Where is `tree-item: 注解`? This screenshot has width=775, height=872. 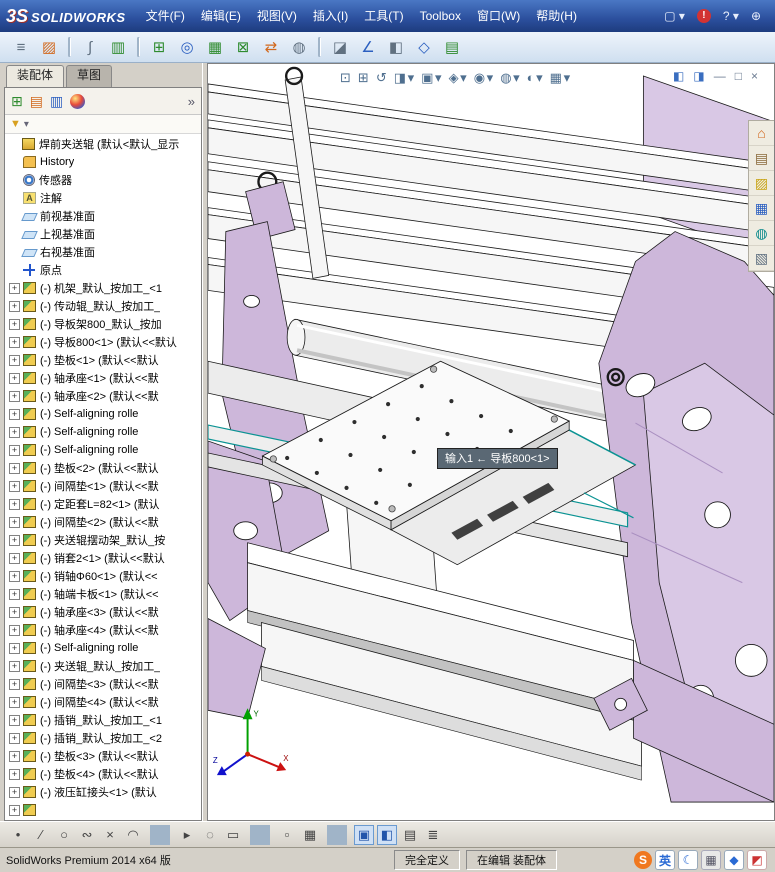 tree-item: 注解 is located at coordinates (103, 198).